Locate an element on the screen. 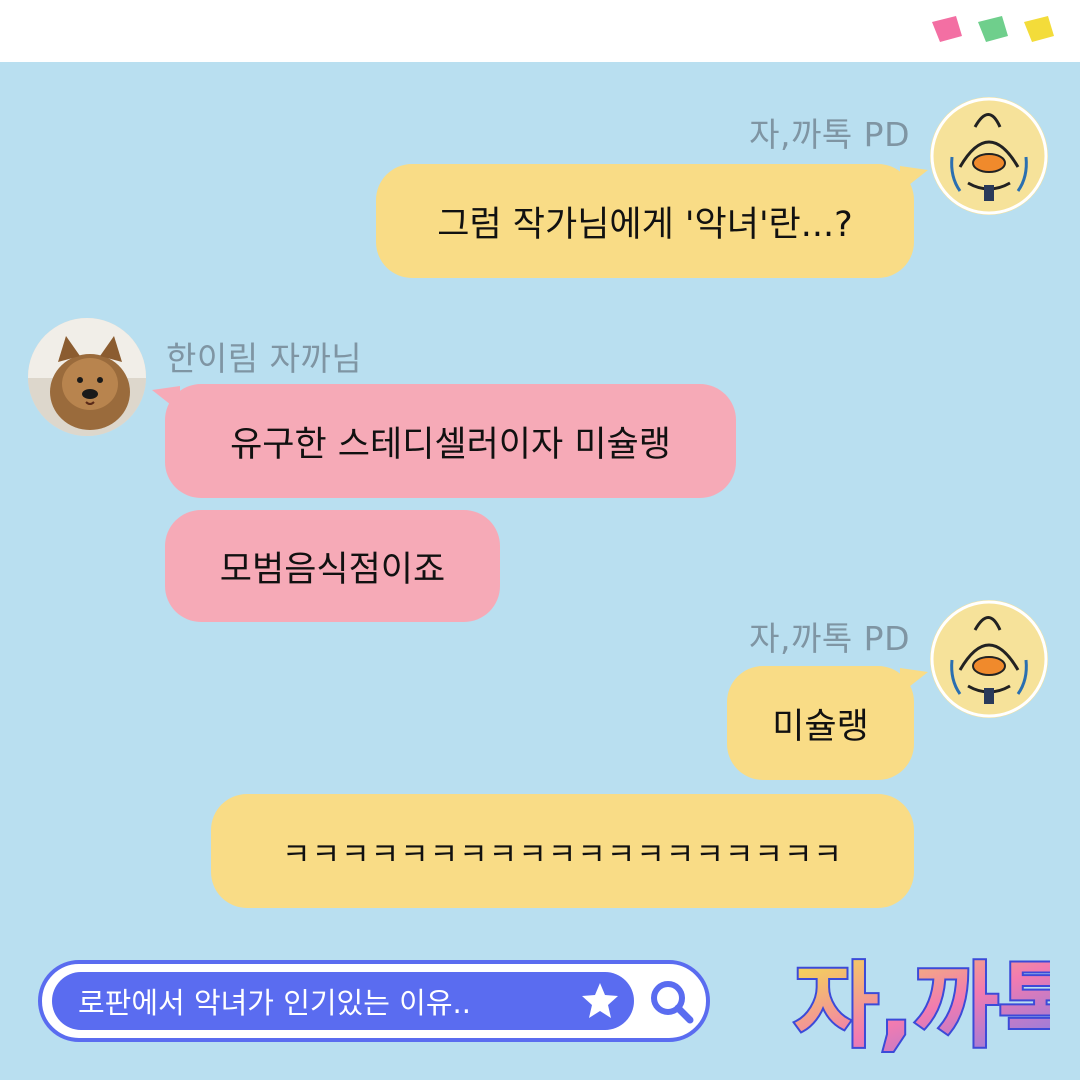 The image size is (1080, 1080). green-flag-icon is located at coordinates (993, 29).